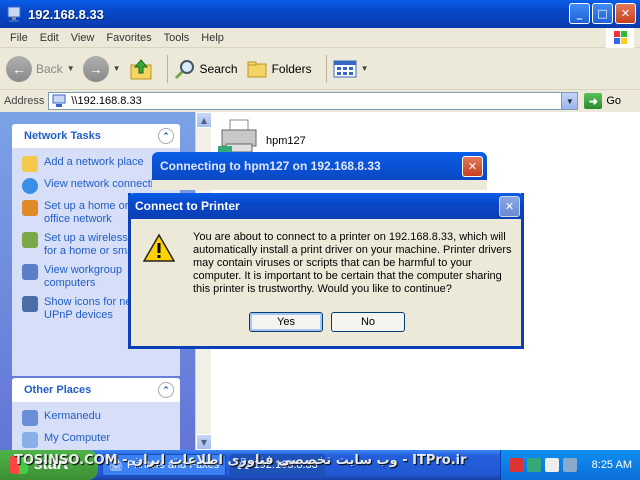  Describe the element at coordinates (593, 101) in the screenshot. I see `go-arrow-icon: ➜` at that location.